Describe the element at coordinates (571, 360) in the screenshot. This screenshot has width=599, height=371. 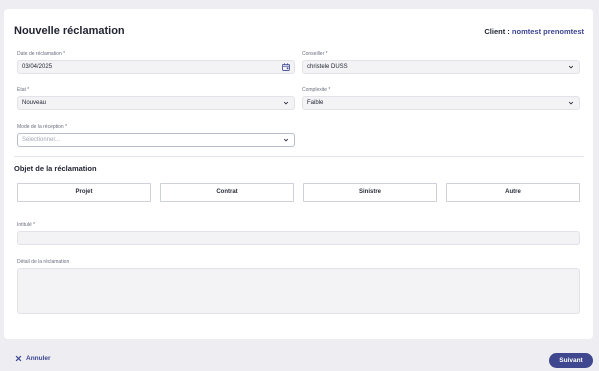
I see `next-button: Suivant` at that location.